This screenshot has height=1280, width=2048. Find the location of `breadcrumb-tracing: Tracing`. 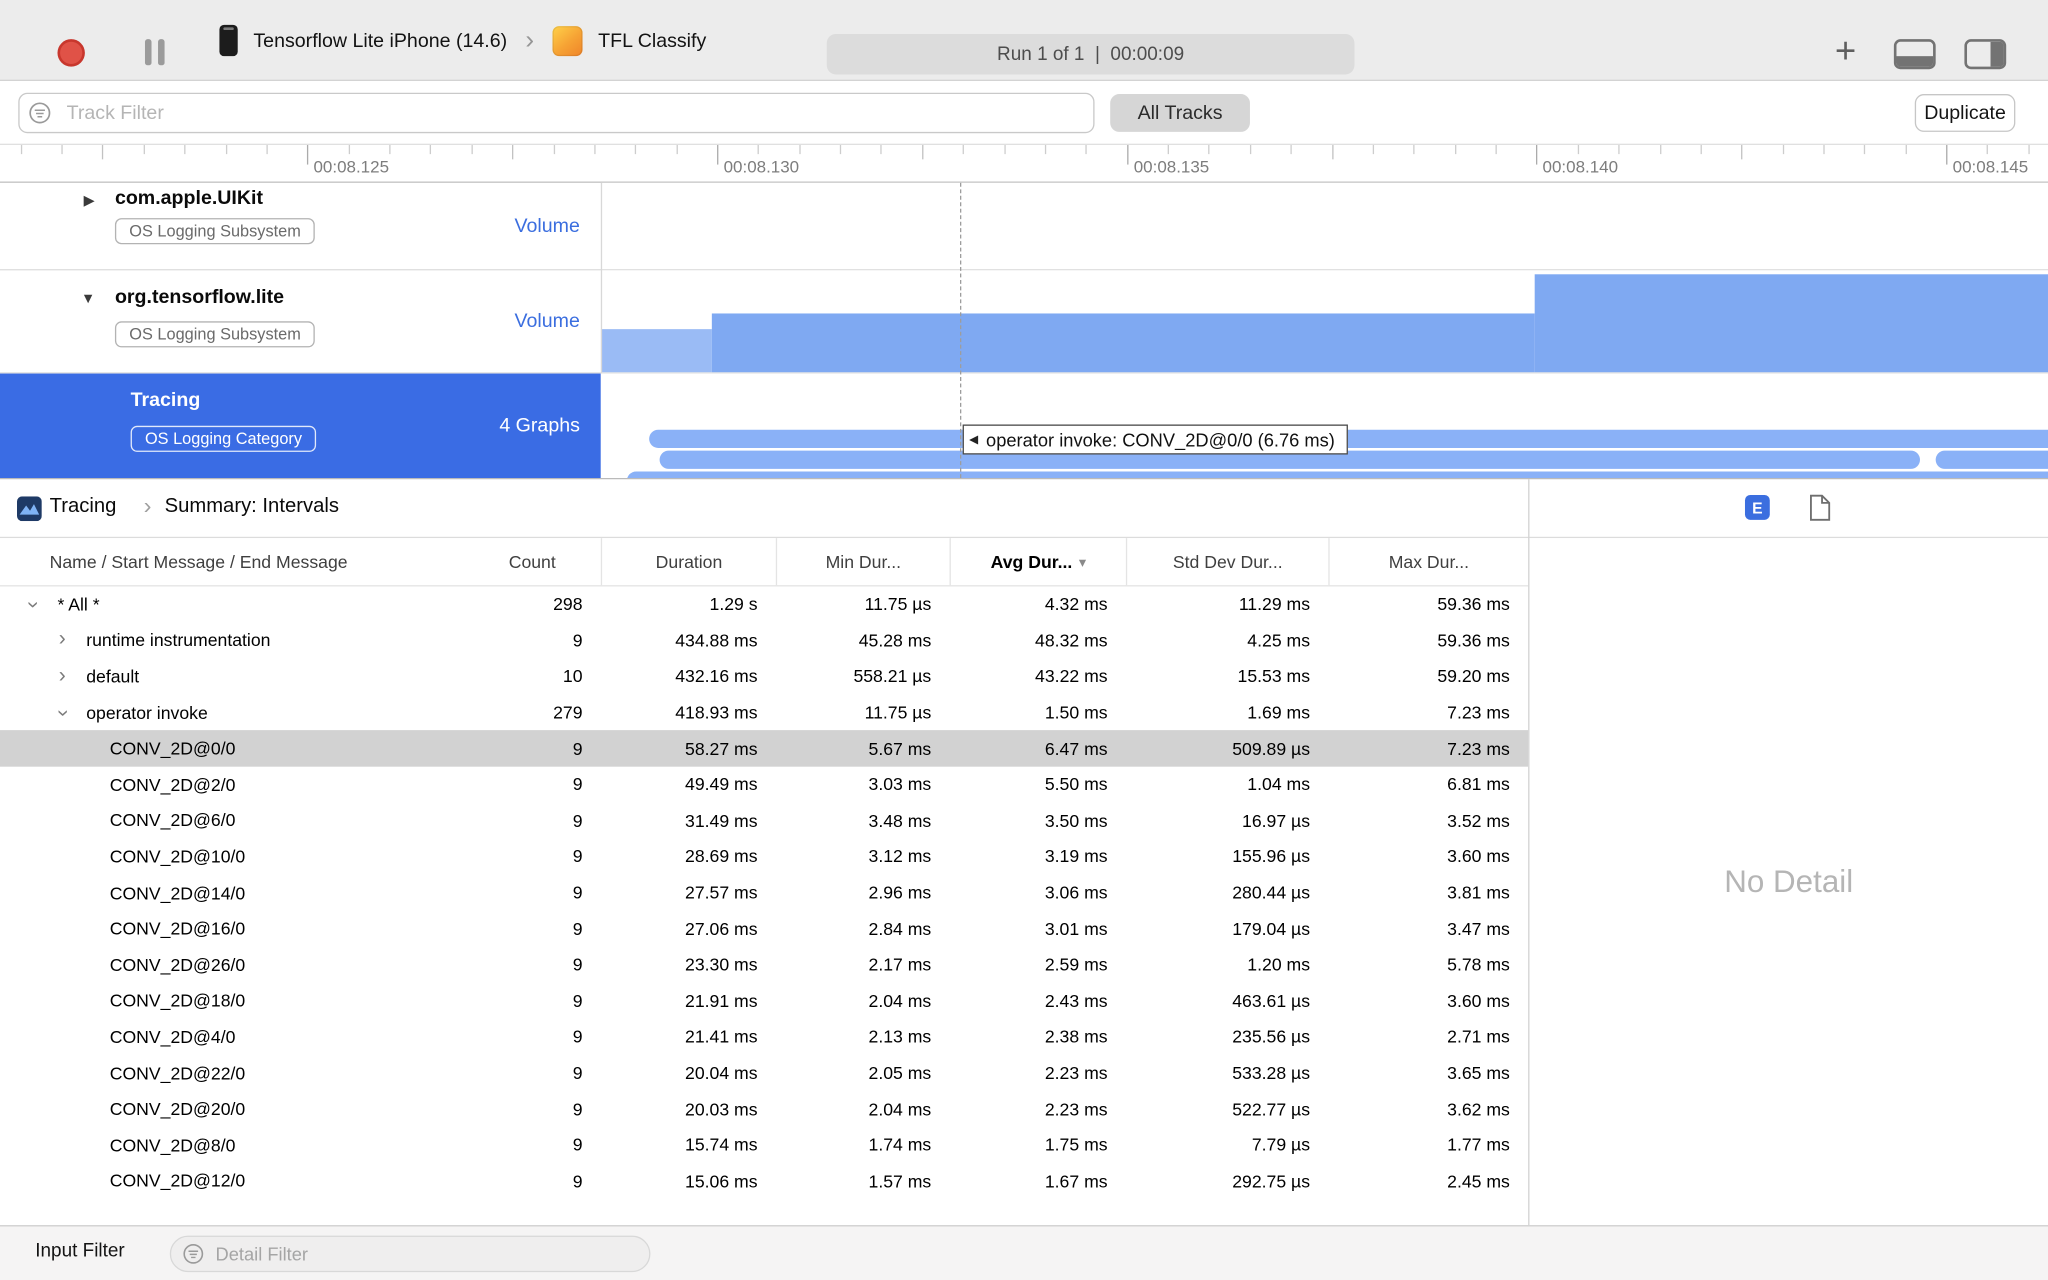

breadcrumb-tracing: Tracing is located at coordinates (83, 507).